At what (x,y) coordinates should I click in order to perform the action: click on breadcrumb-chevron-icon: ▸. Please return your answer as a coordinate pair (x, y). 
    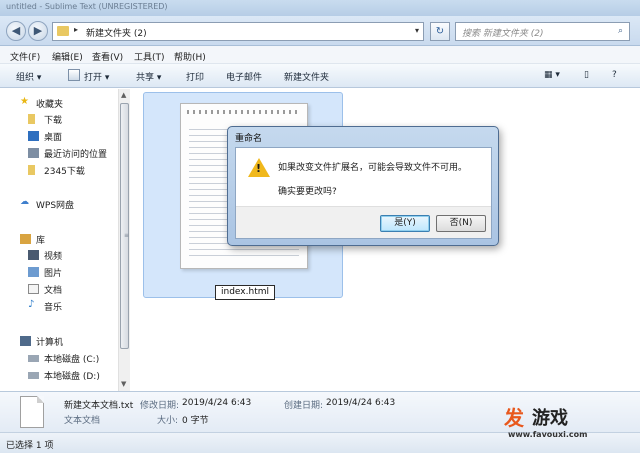
    Looking at the image, I should click on (76, 29).